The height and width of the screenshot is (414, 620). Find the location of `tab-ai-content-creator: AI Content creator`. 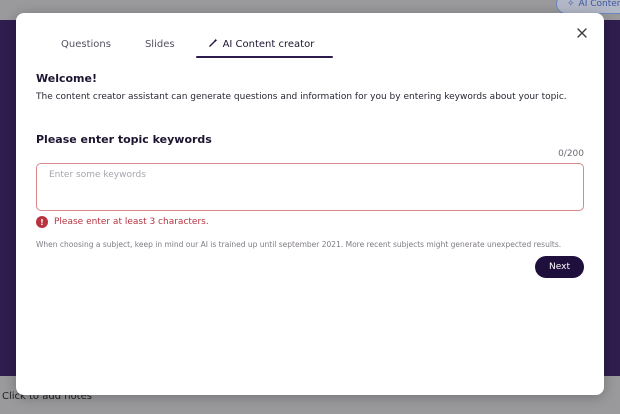

tab-ai-content-creator: AI Content creator is located at coordinates (263, 44).